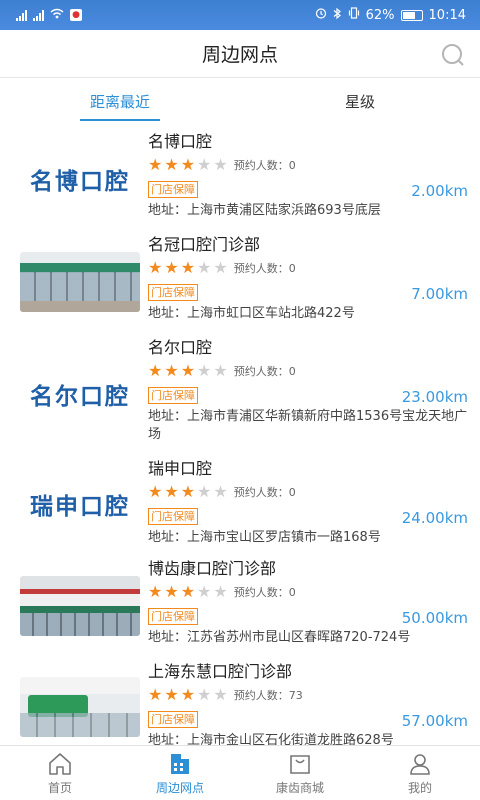  What do you see at coordinates (180, 763) in the screenshot?
I see `location-icon` at bounding box center [180, 763].